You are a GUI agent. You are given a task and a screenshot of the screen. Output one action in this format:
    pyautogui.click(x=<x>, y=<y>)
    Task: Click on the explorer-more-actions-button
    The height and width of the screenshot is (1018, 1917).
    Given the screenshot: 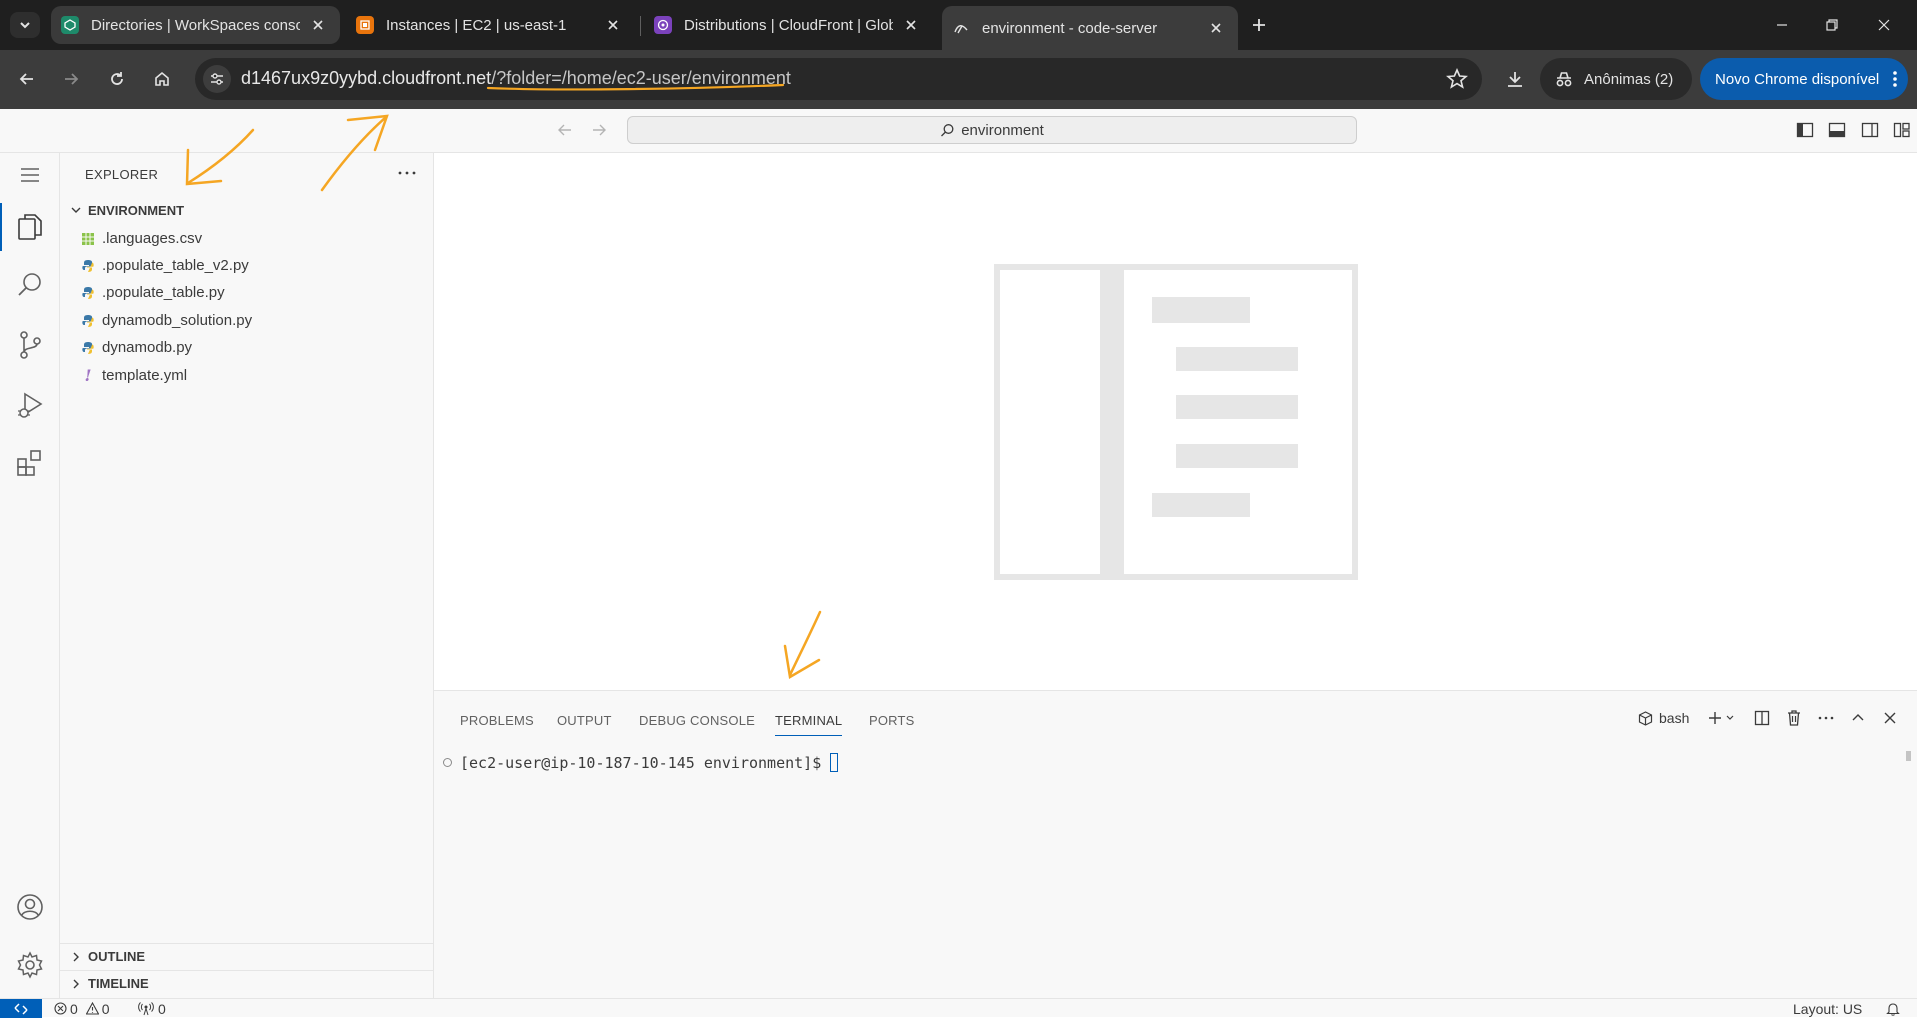 What is the action you would take?
    pyautogui.click(x=407, y=173)
    